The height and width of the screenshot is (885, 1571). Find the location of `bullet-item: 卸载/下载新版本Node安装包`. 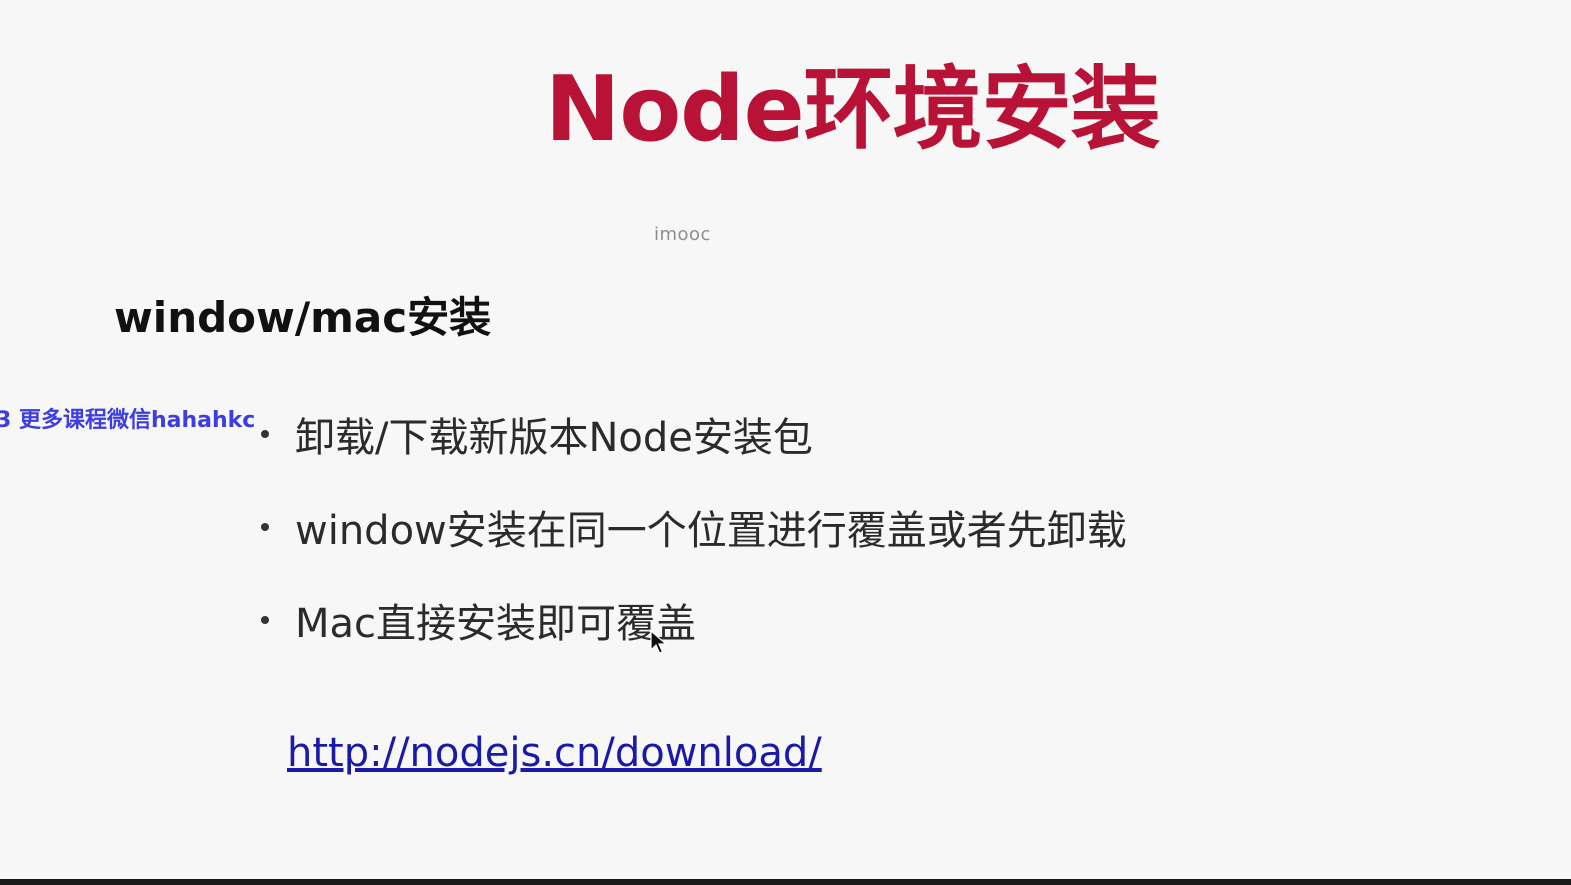

bullet-item: 卸载/下载新版本Node安装包 is located at coordinates (691, 434).